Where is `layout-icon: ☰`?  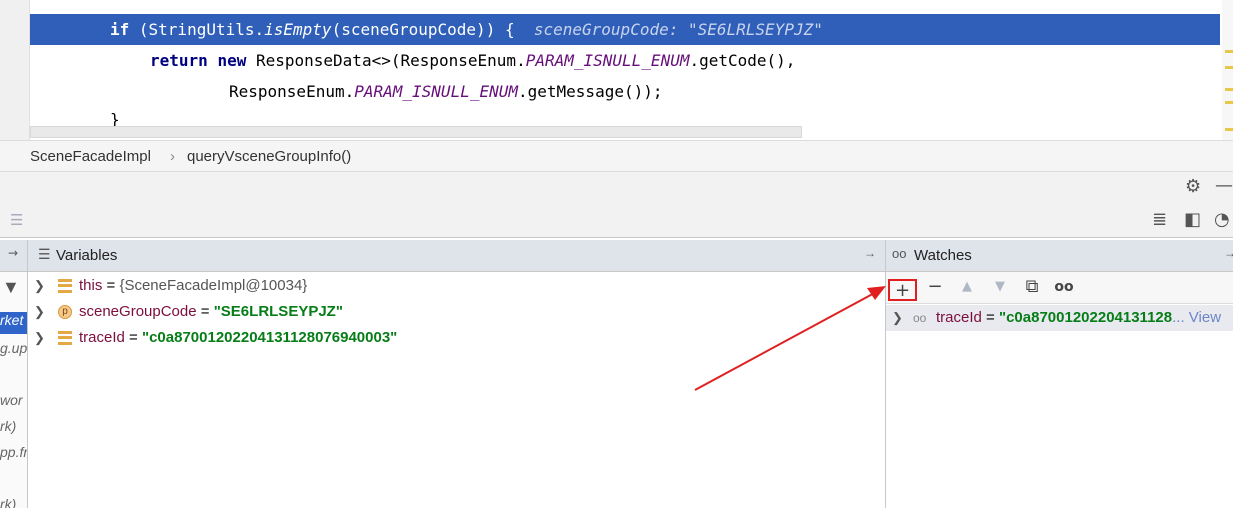
layout-icon: ☰ is located at coordinates (16, 220).